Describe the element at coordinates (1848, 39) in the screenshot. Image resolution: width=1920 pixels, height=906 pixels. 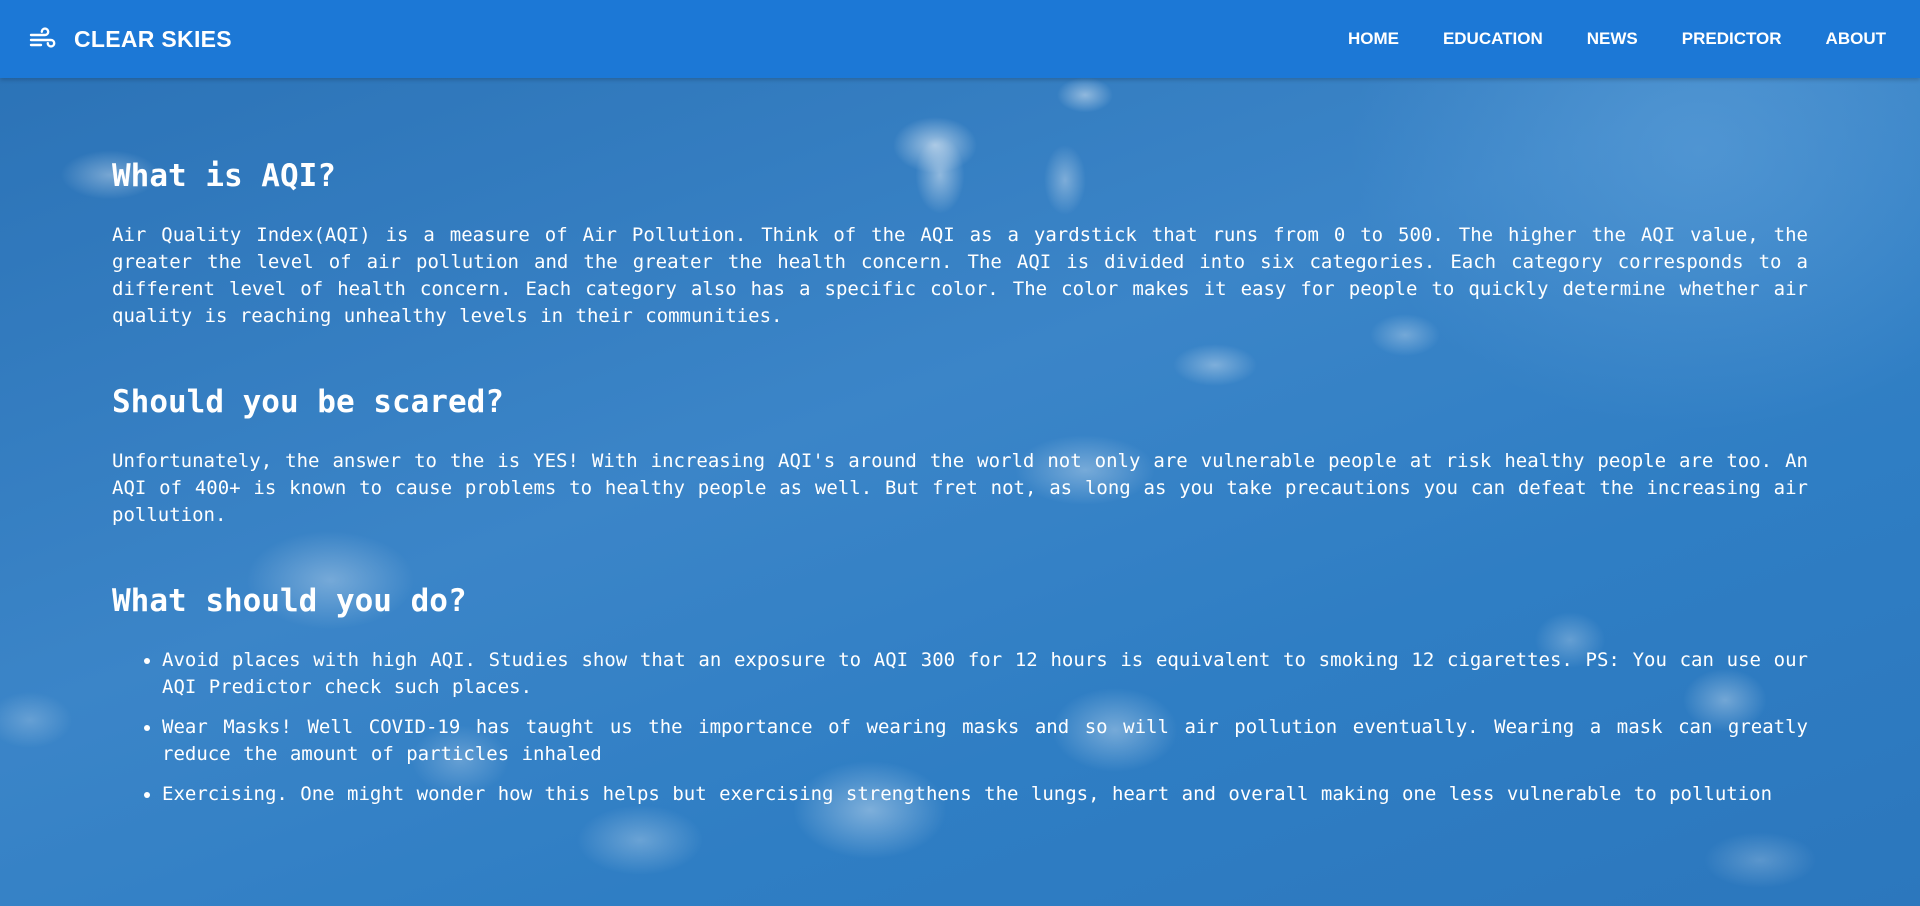
I see `nav-about: ABOUT` at that location.